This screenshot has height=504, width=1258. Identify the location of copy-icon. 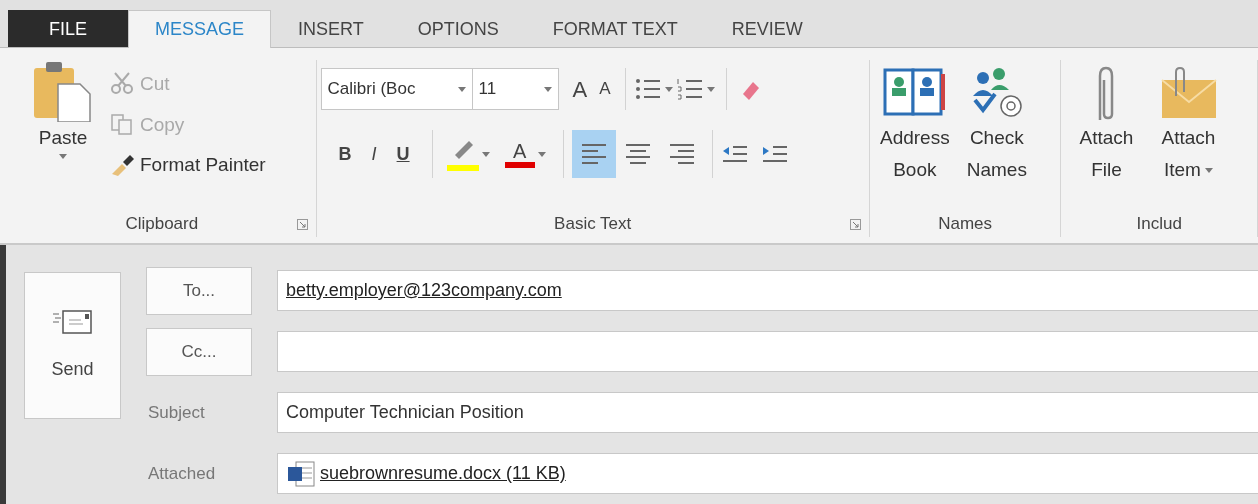
(122, 124).